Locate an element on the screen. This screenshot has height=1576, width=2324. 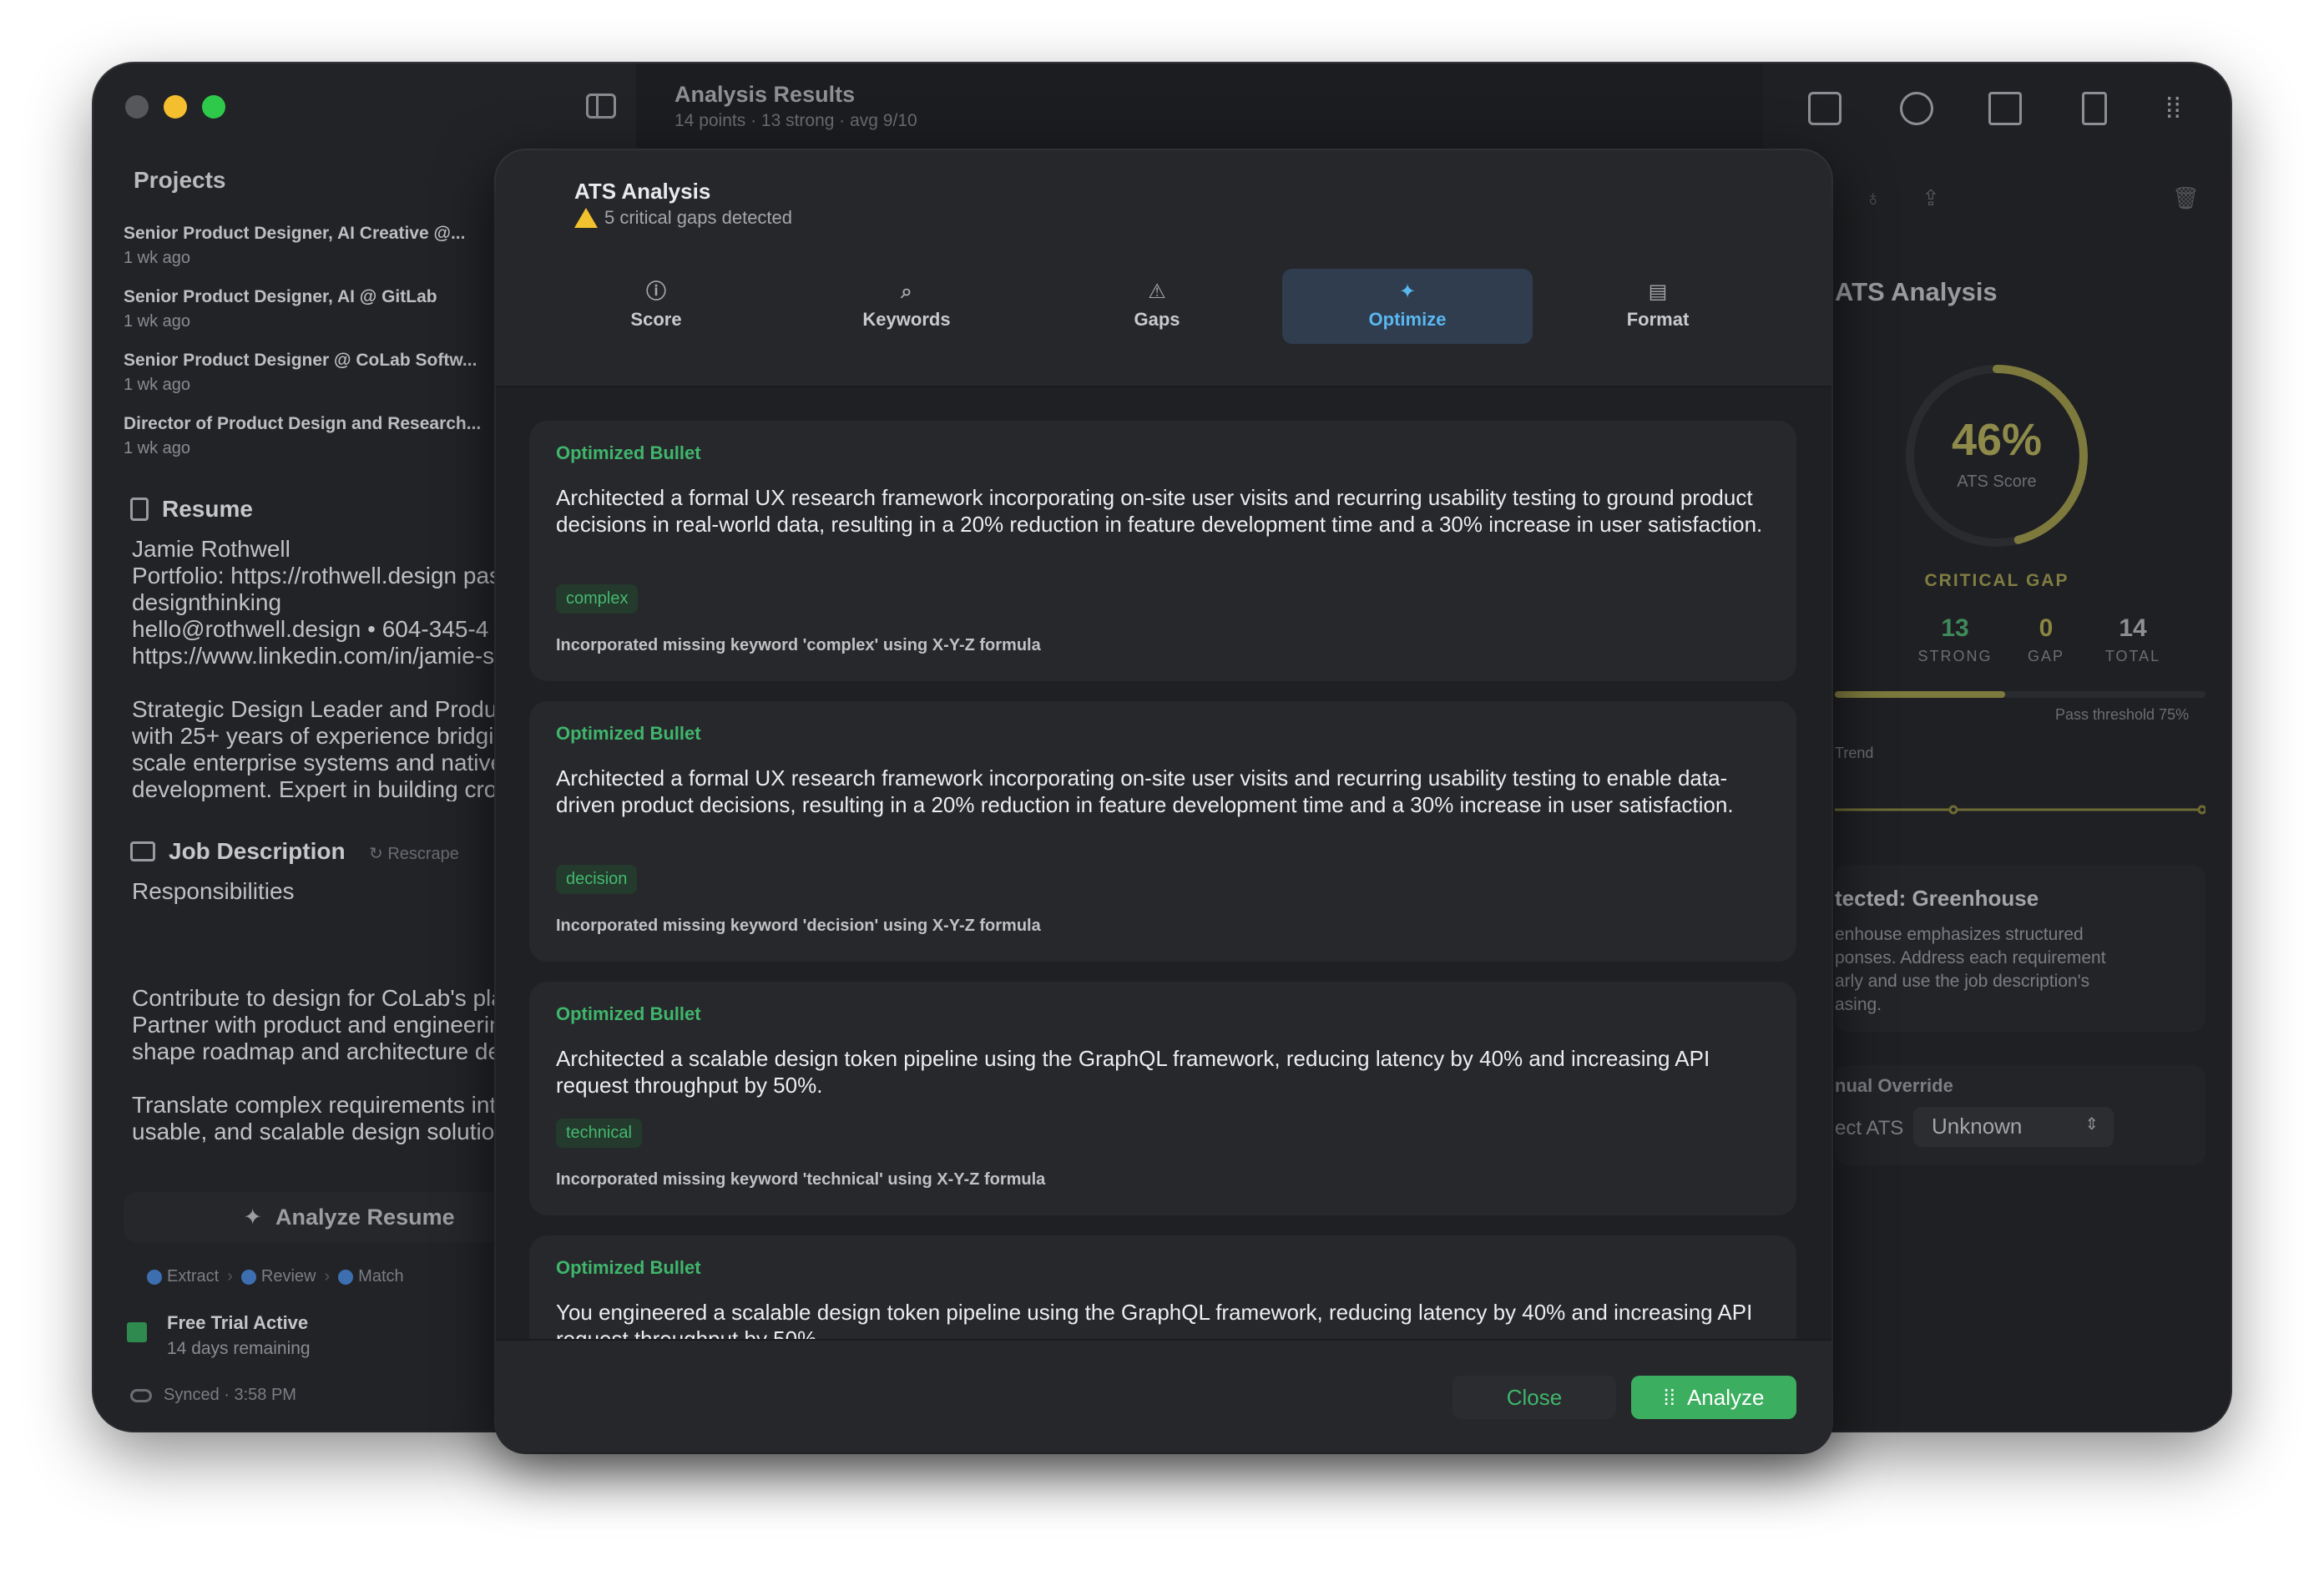
gift-icon is located at coordinates (137, 1332).